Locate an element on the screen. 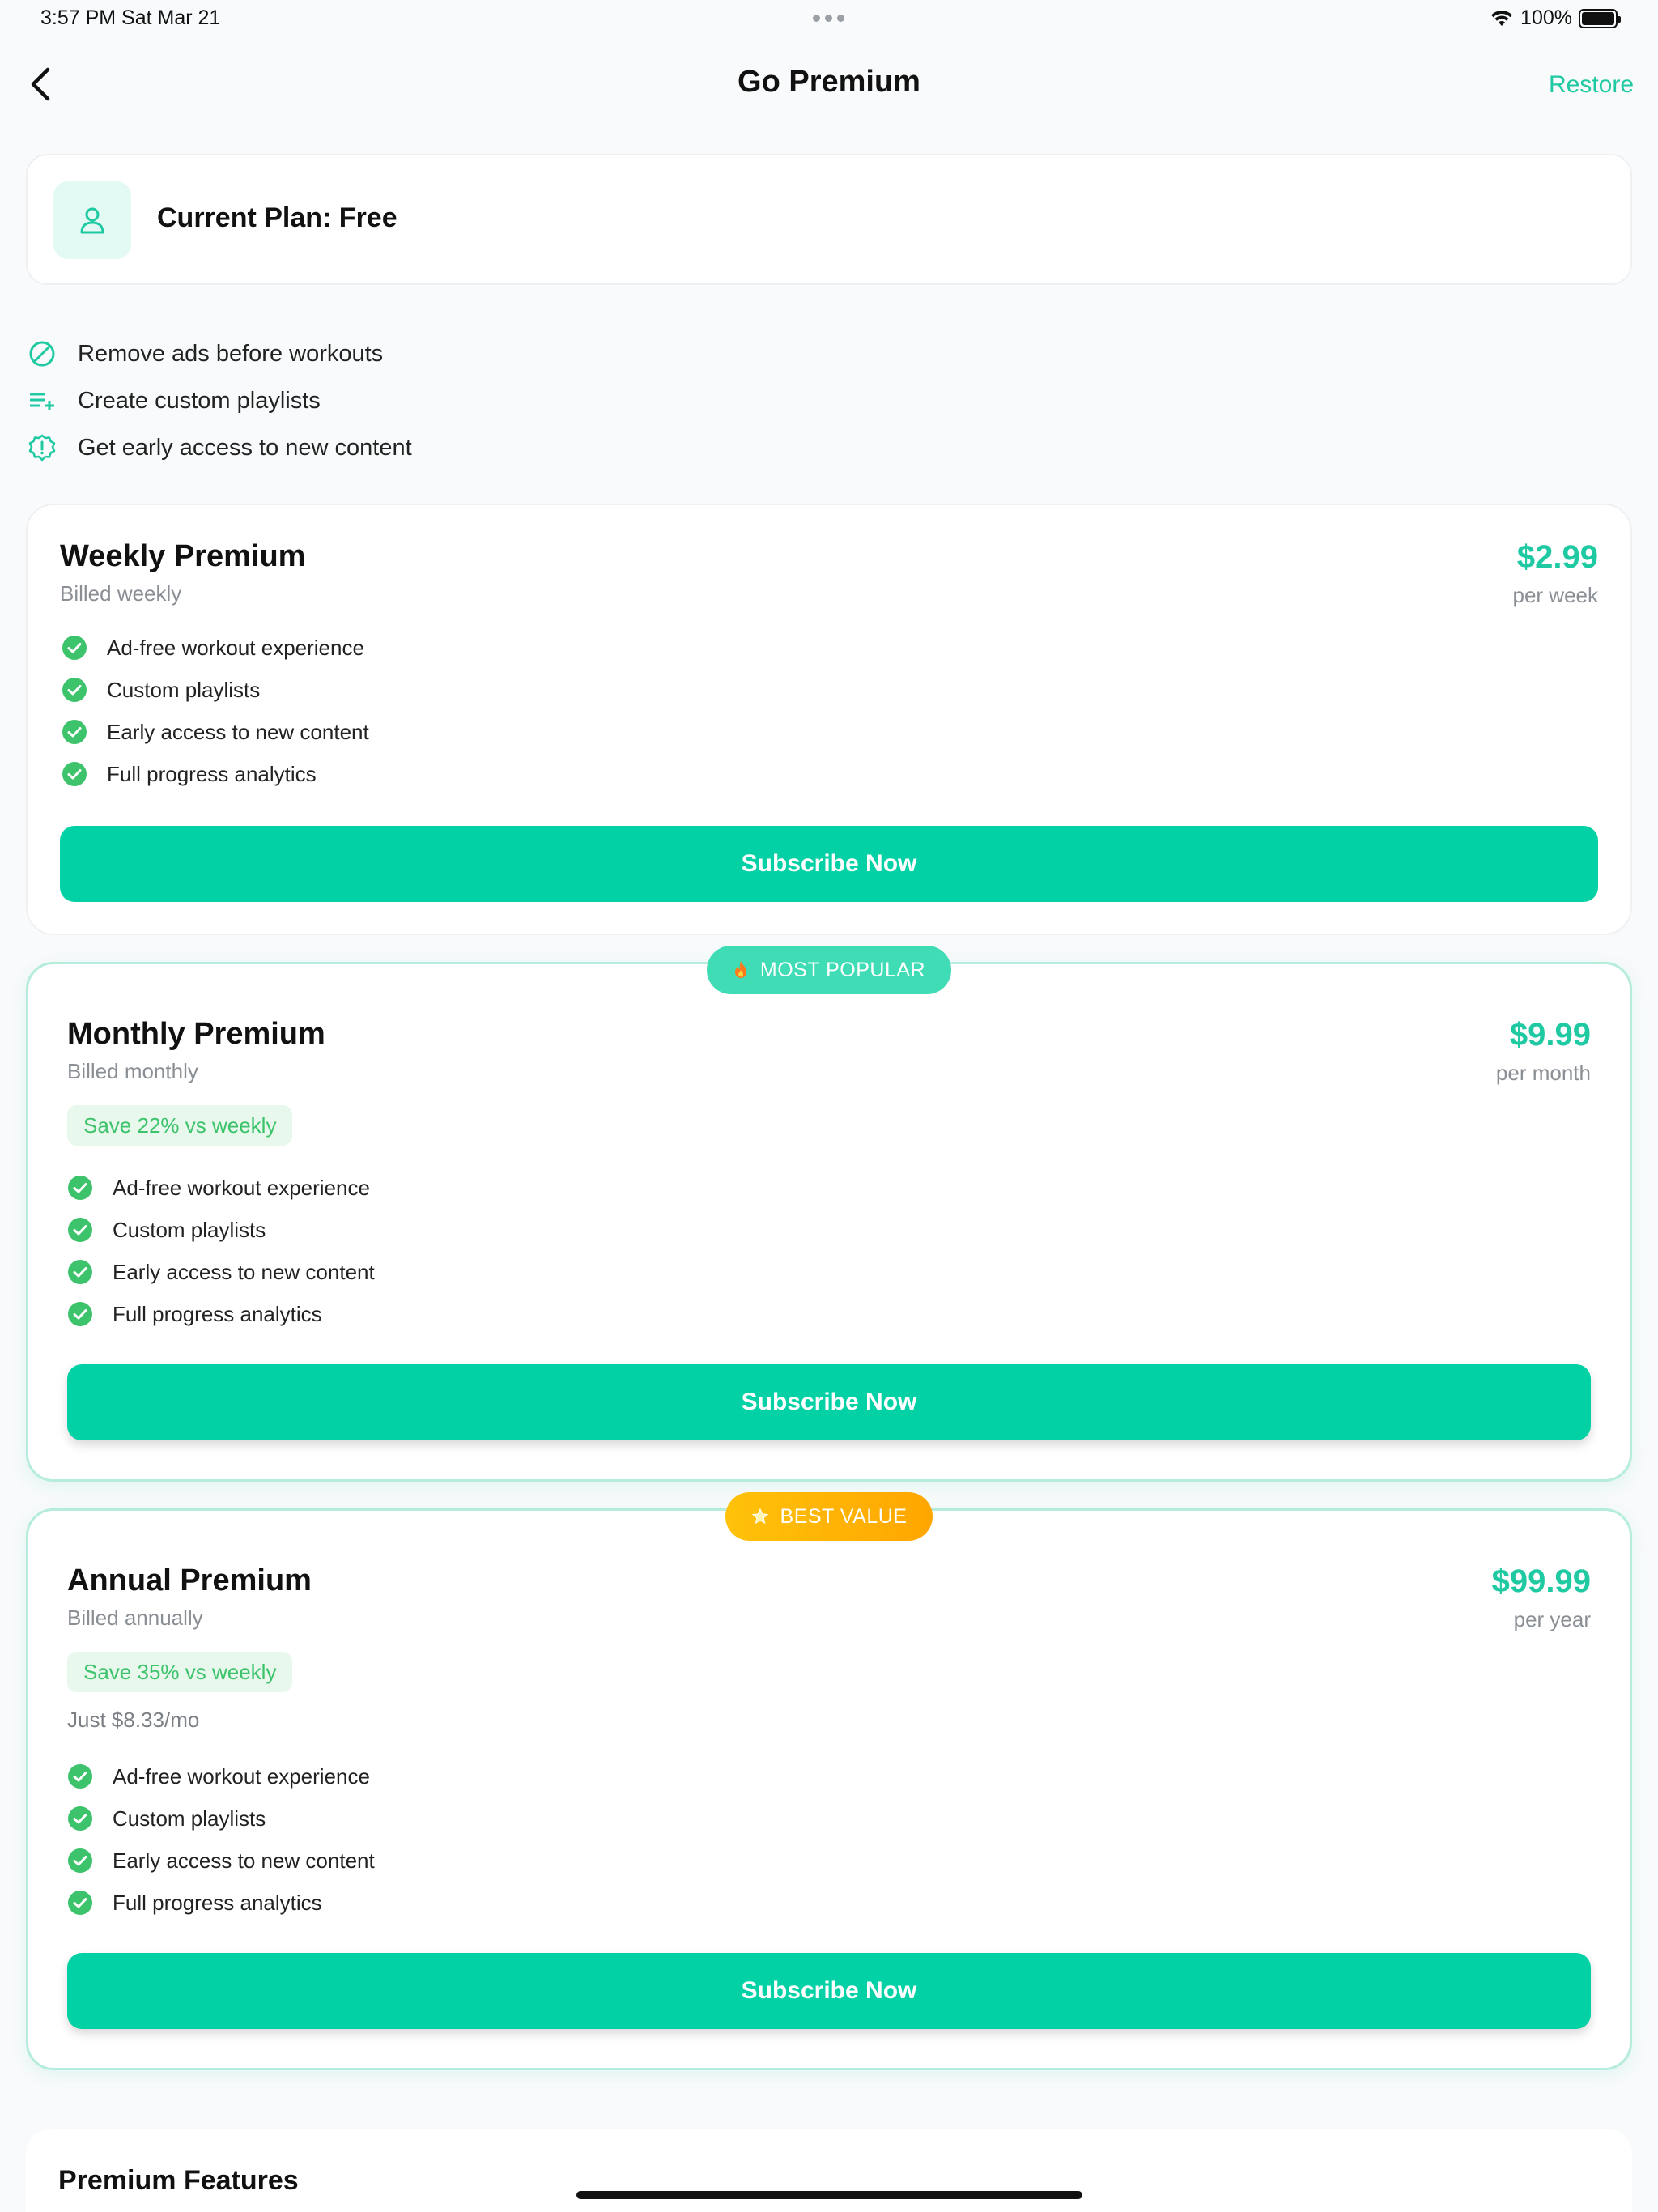  monthly-subscribe-button: Subscribe Now is located at coordinates (829, 1402).